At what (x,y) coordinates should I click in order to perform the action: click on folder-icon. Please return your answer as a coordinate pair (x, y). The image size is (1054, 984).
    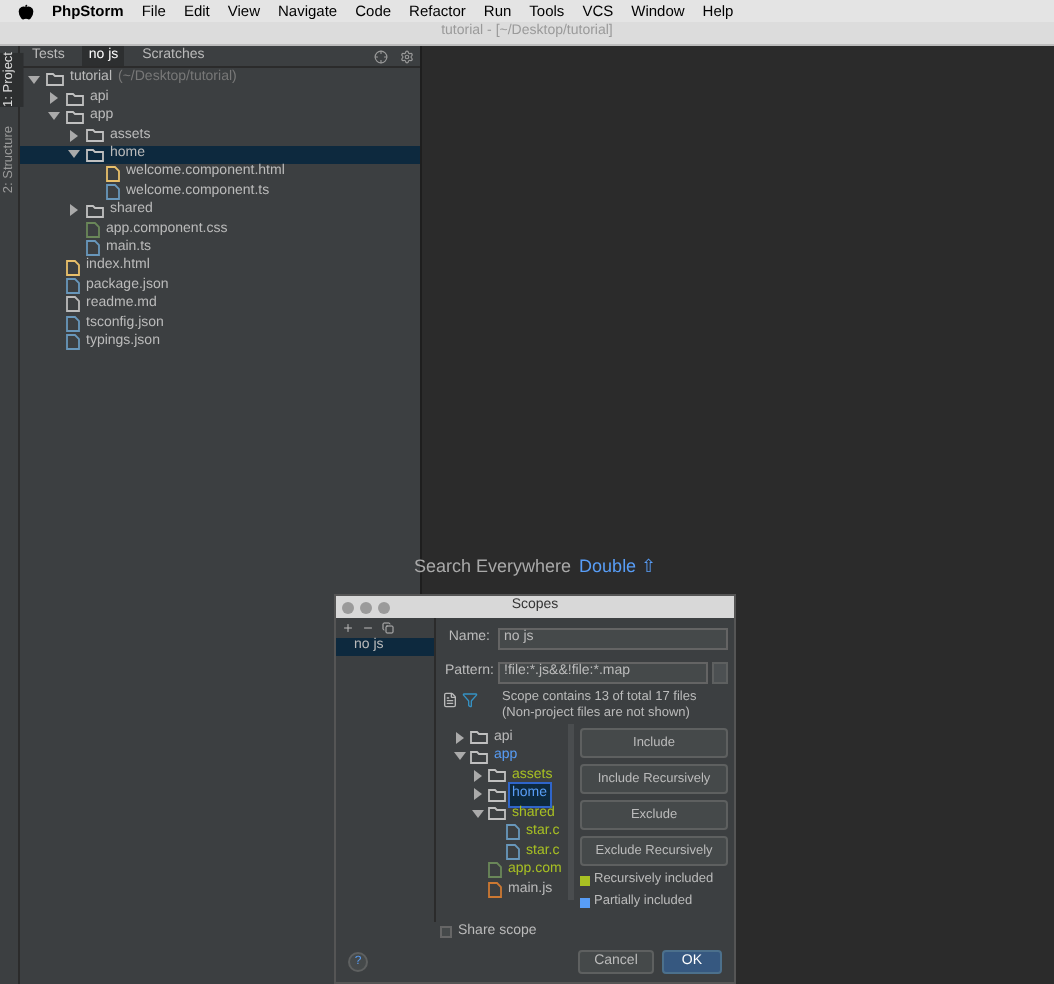
    Looking at the image, I should click on (95, 210).